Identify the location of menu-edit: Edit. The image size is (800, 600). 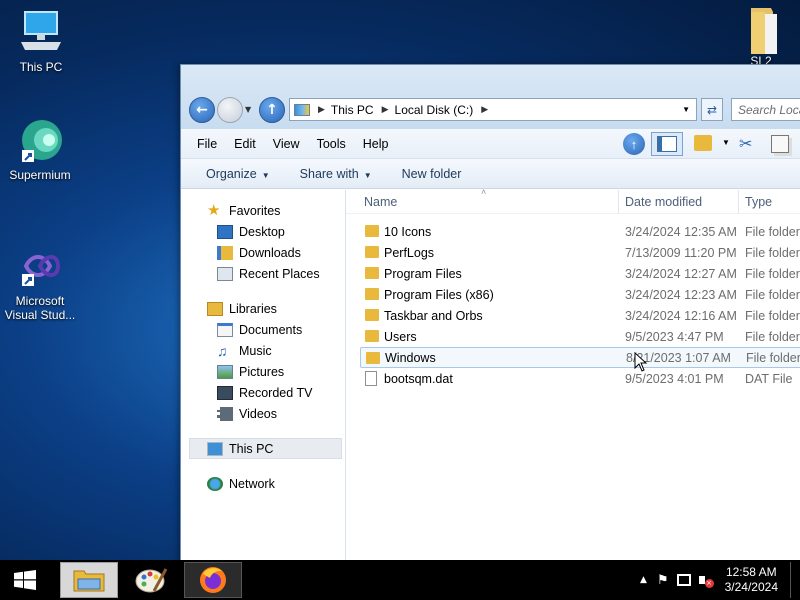
(245, 144).